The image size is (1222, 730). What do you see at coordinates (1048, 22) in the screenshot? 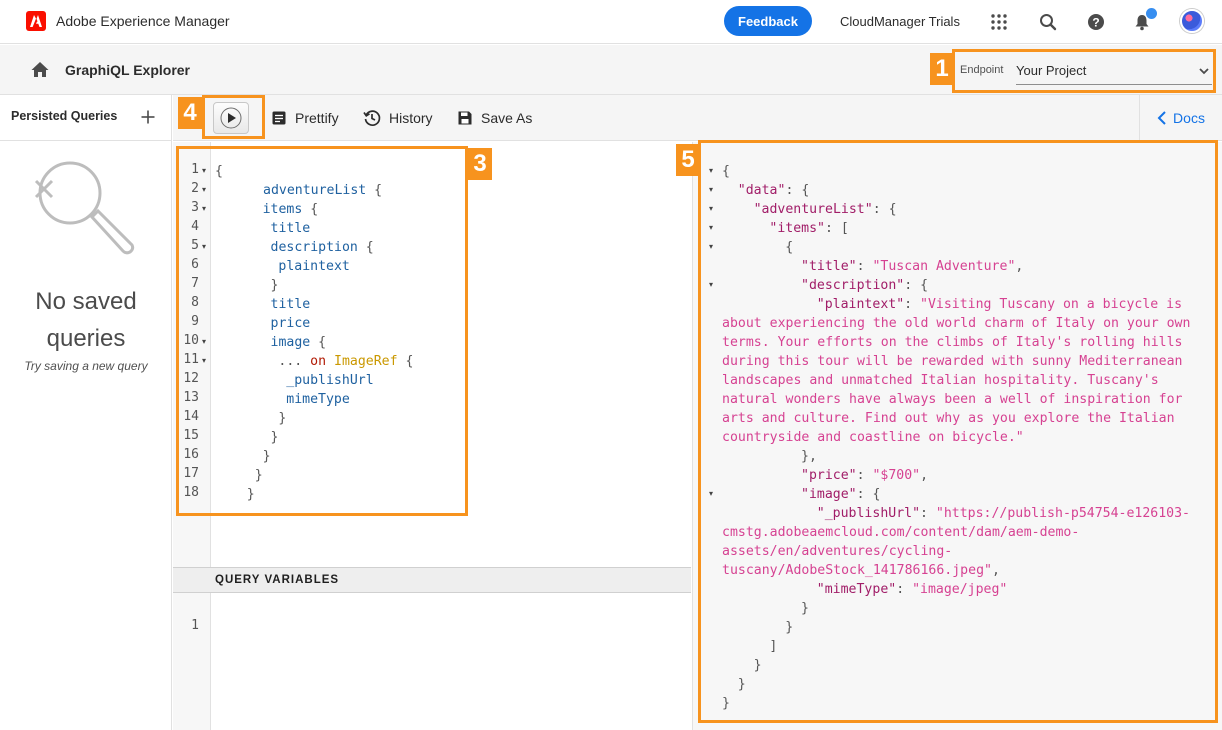
I see `search-icon` at bounding box center [1048, 22].